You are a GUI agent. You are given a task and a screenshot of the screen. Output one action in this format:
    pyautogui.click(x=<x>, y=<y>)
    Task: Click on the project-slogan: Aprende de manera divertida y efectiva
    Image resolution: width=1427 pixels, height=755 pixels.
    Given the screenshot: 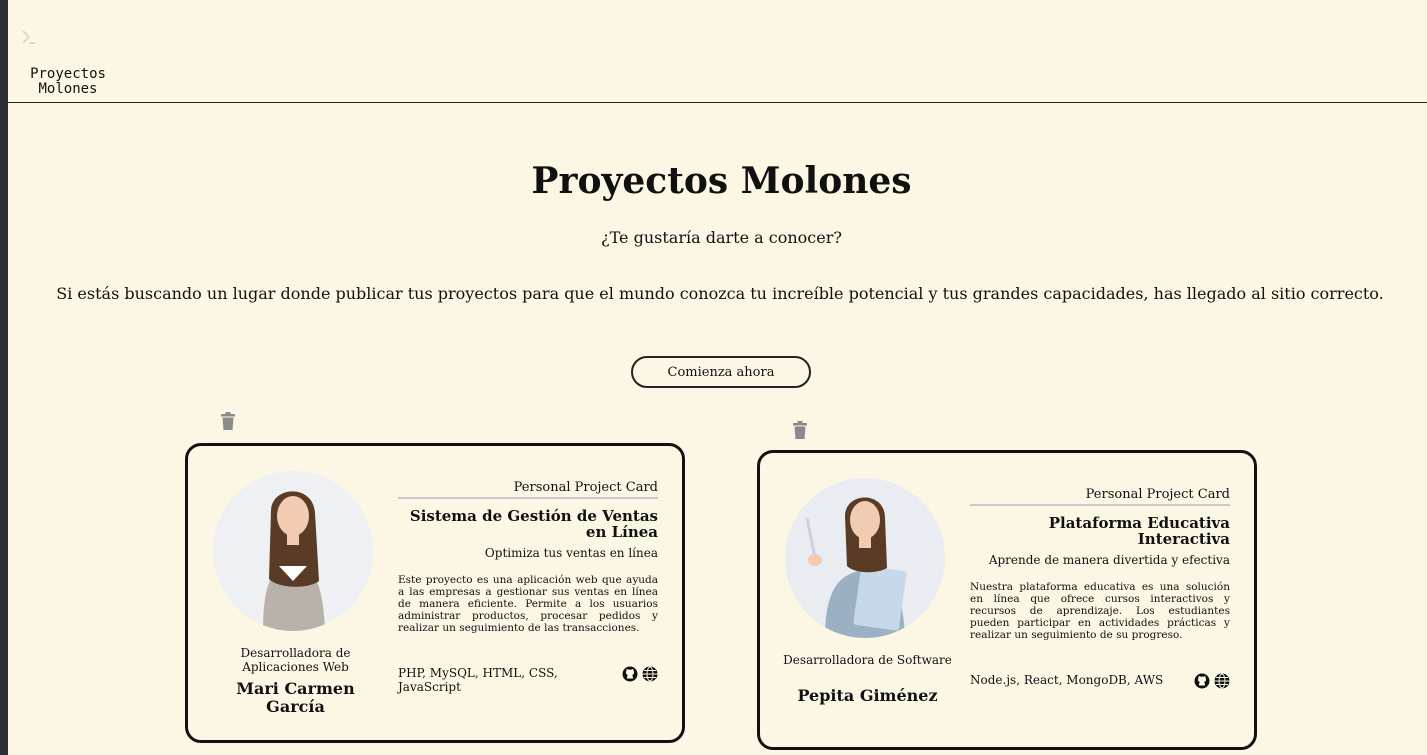 What is the action you would take?
    pyautogui.click(x=1109, y=560)
    